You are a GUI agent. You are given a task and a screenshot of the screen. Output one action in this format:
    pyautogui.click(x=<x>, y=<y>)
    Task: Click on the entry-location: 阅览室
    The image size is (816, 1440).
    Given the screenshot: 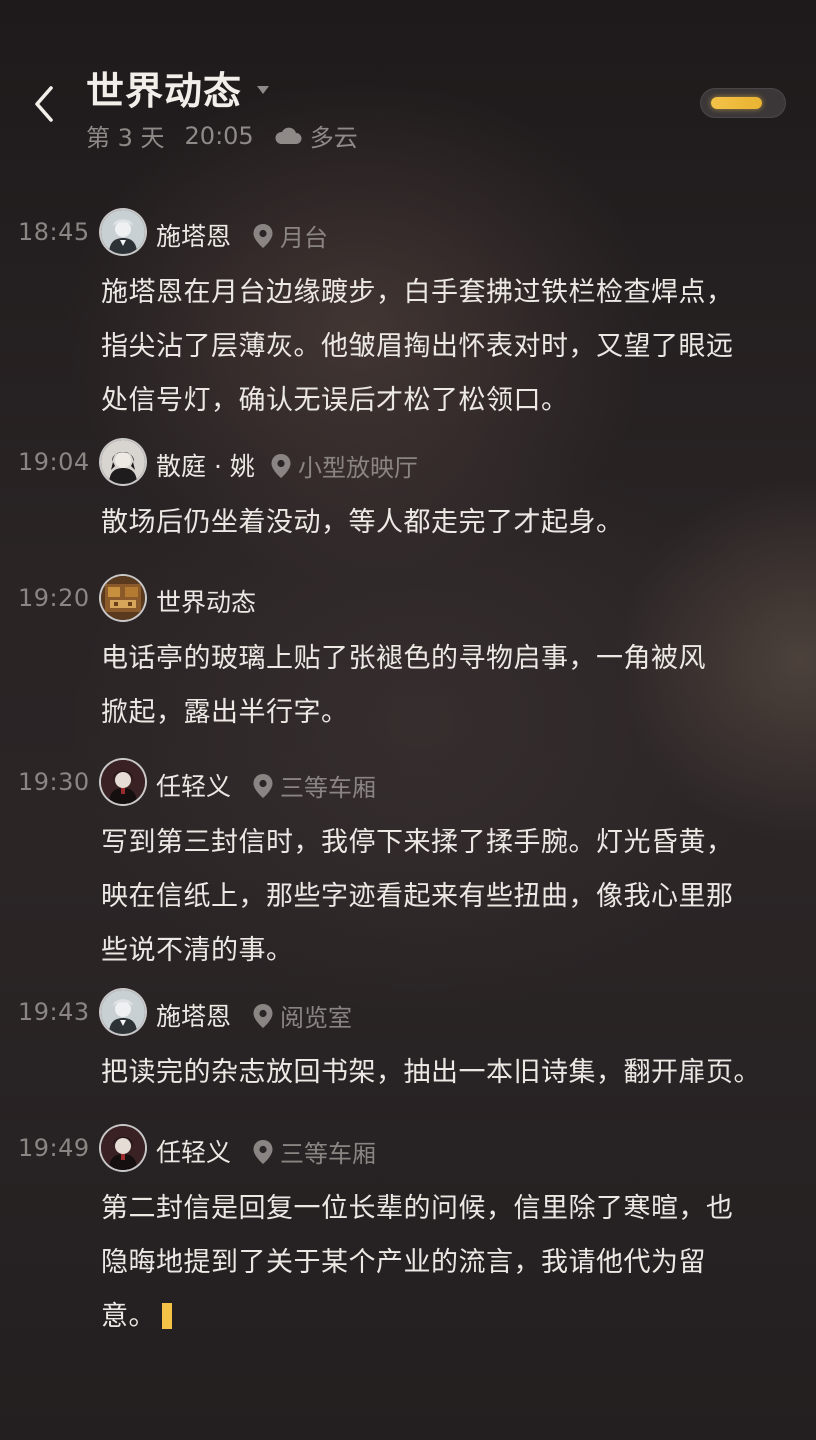 What is the action you would take?
    pyautogui.click(x=302, y=1015)
    